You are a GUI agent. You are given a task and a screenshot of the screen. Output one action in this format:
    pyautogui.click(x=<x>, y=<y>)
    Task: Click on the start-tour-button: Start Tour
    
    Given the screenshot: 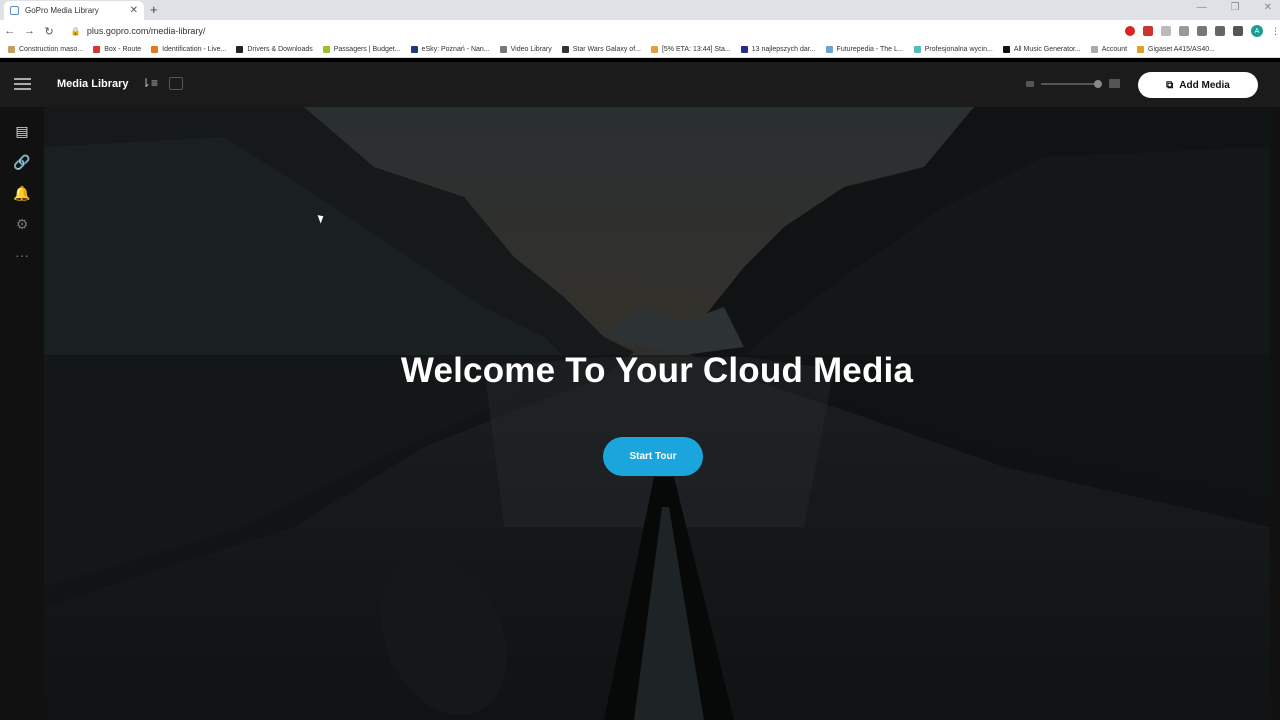 What is the action you would take?
    pyautogui.click(x=653, y=456)
    